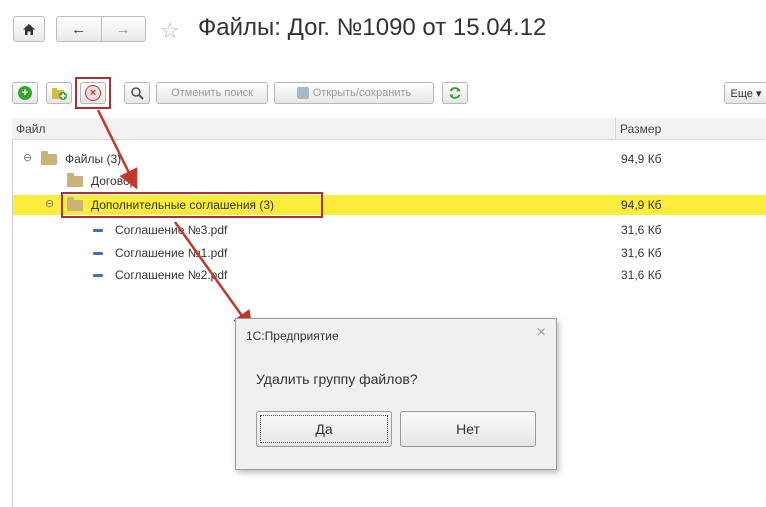  I want to click on no-button: Нет, so click(468, 429).